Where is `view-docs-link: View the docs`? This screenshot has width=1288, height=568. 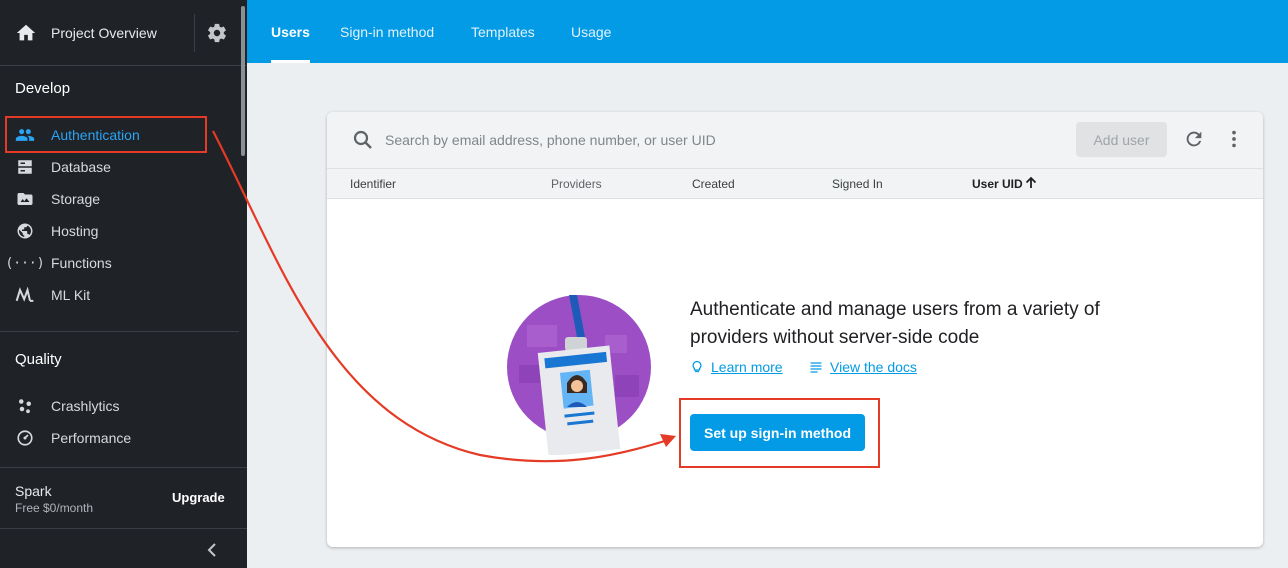
view-docs-link: View the docs is located at coordinates (863, 367).